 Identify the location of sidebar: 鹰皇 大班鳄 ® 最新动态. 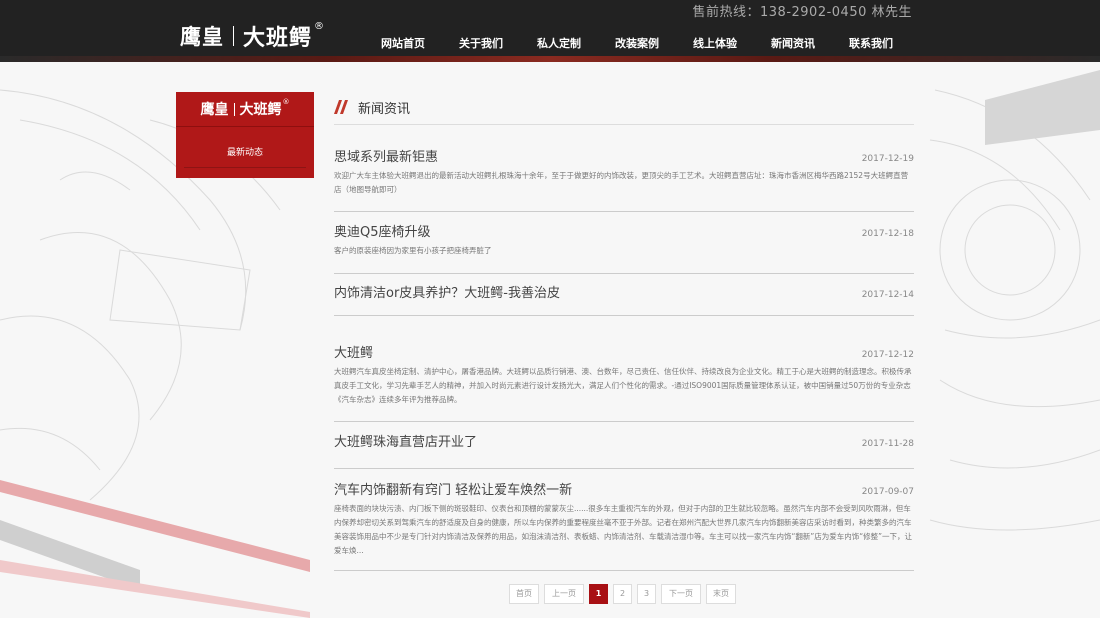
(245, 135).